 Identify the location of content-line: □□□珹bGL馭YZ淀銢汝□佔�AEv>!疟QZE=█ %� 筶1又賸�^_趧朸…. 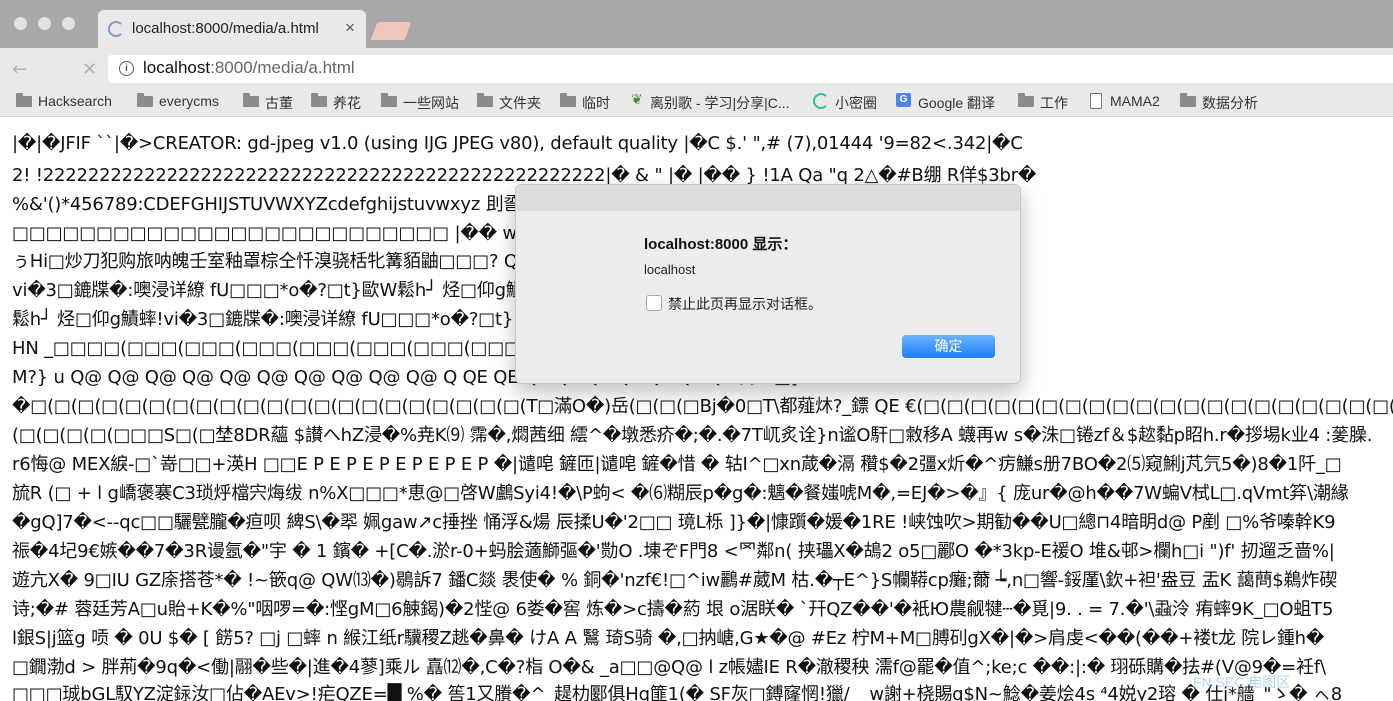
(677, 692).